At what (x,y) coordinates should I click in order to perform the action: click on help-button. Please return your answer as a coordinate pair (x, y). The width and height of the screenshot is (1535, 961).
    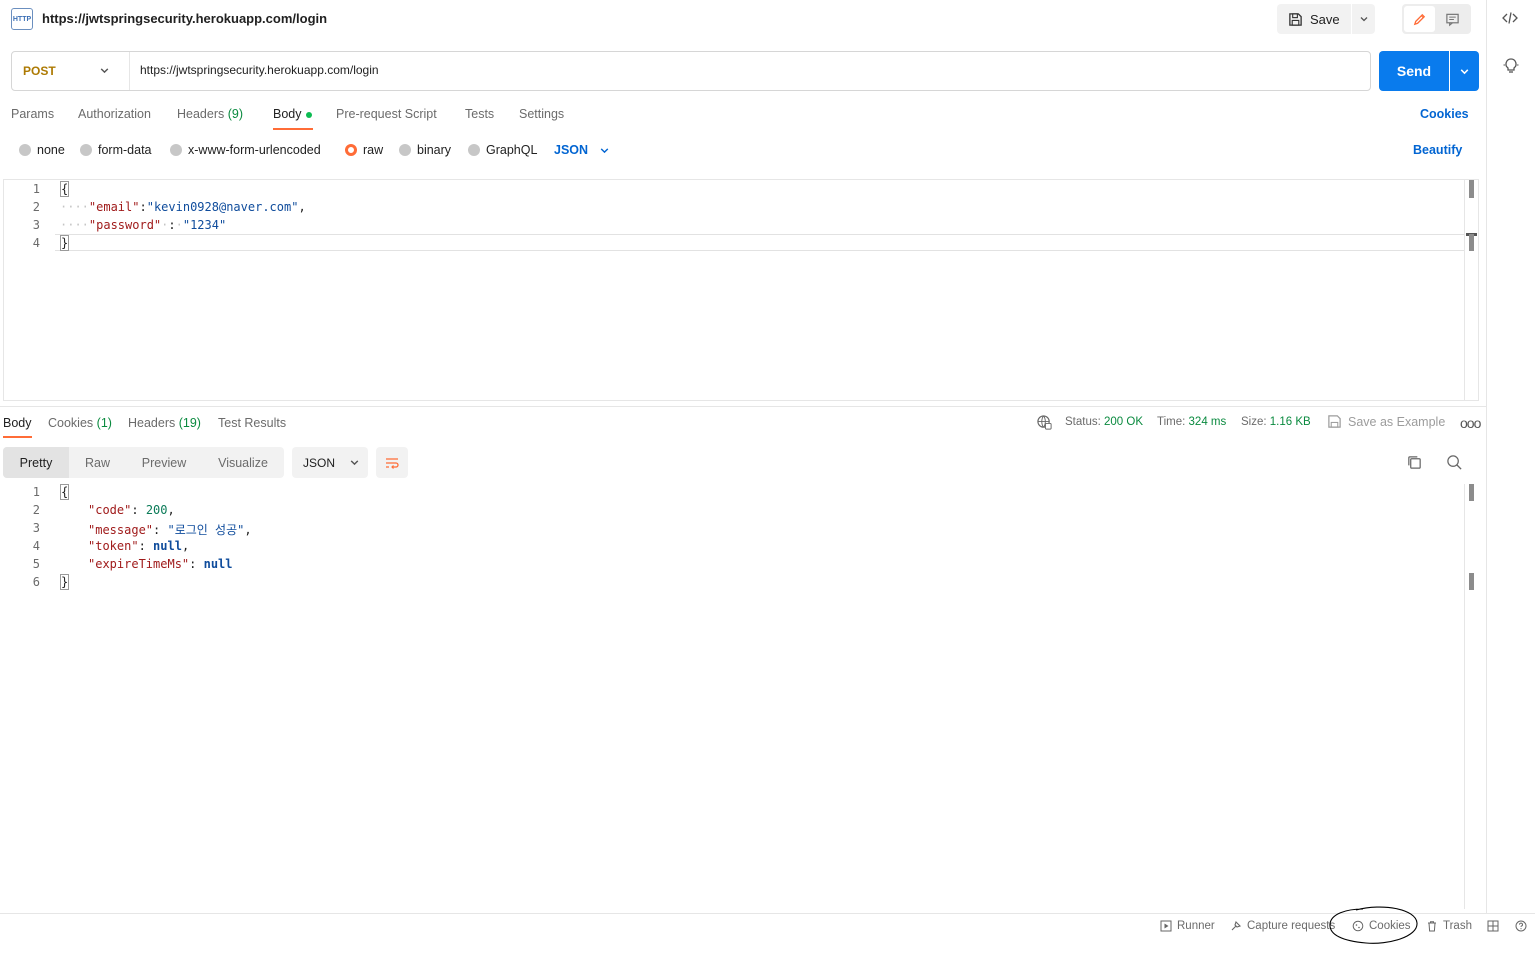
    Looking at the image, I should click on (1521, 926).